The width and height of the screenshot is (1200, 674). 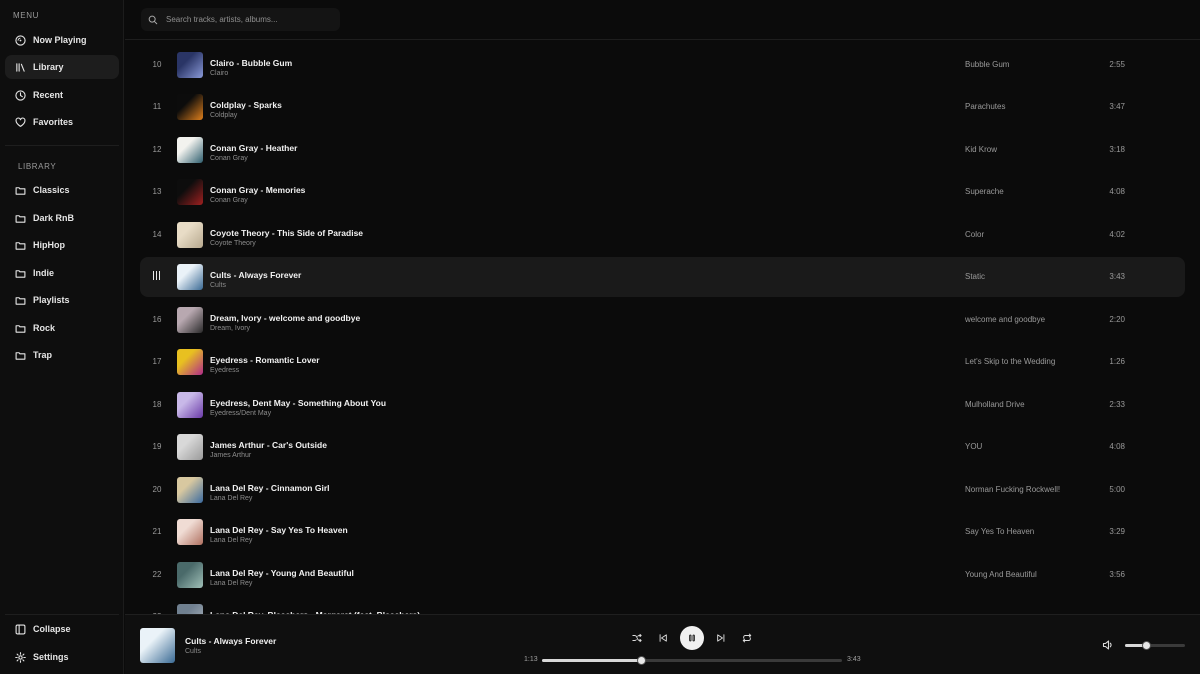 What do you see at coordinates (157, 645) in the screenshot?
I see `now-playing-album-art` at bounding box center [157, 645].